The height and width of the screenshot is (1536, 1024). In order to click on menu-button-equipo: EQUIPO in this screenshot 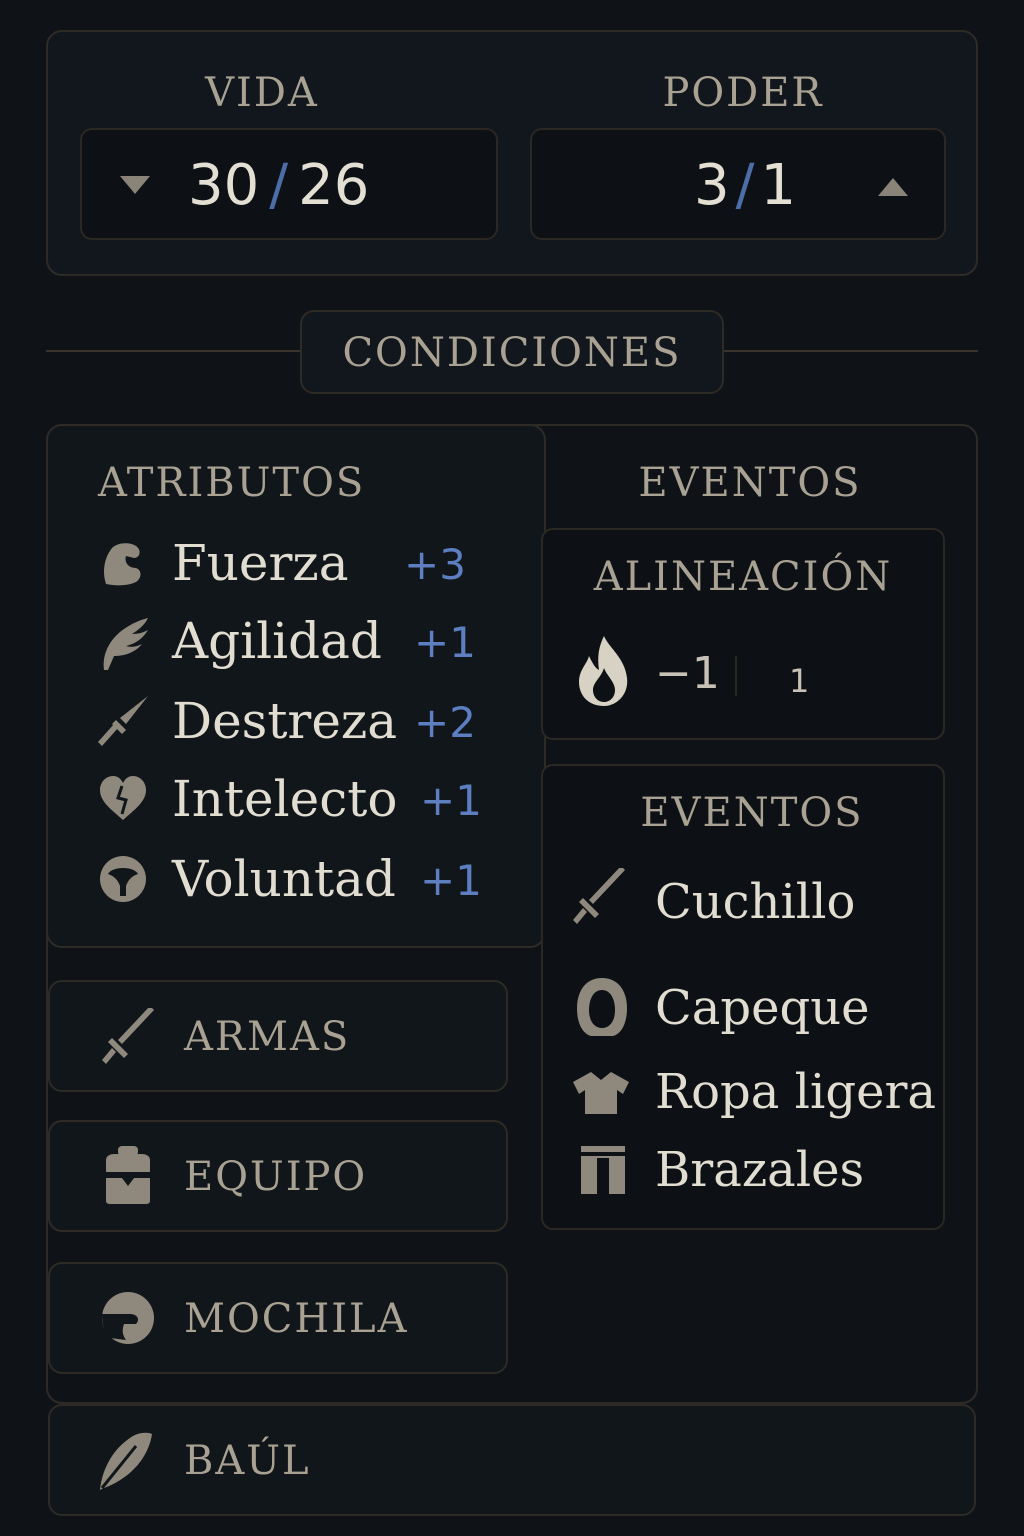, I will do `click(278, 1176)`.